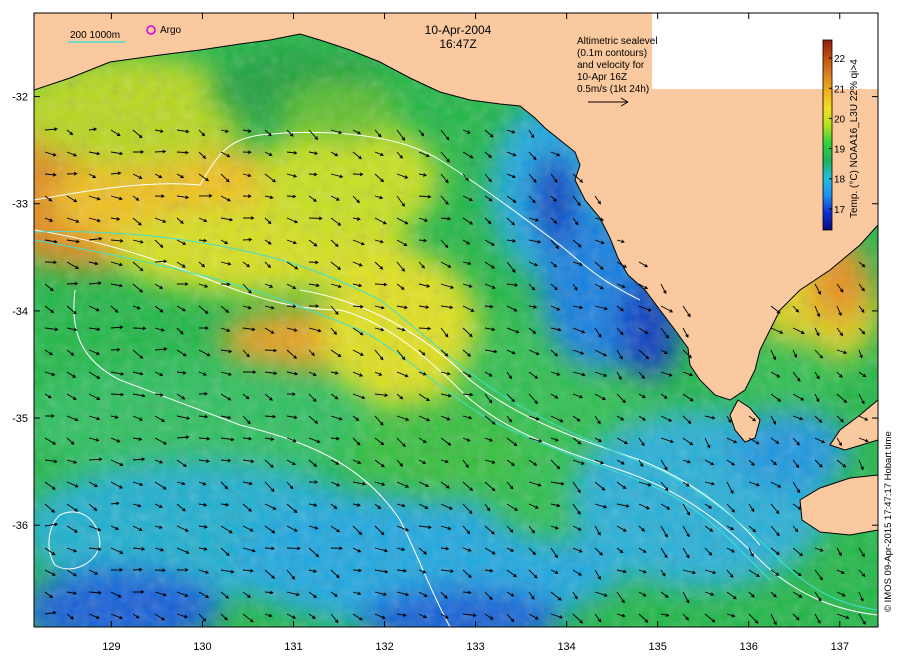 The height and width of the screenshot is (660, 900). Describe the element at coordinates (566, 647) in the screenshot. I see `lon-tick-label: 134` at that location.